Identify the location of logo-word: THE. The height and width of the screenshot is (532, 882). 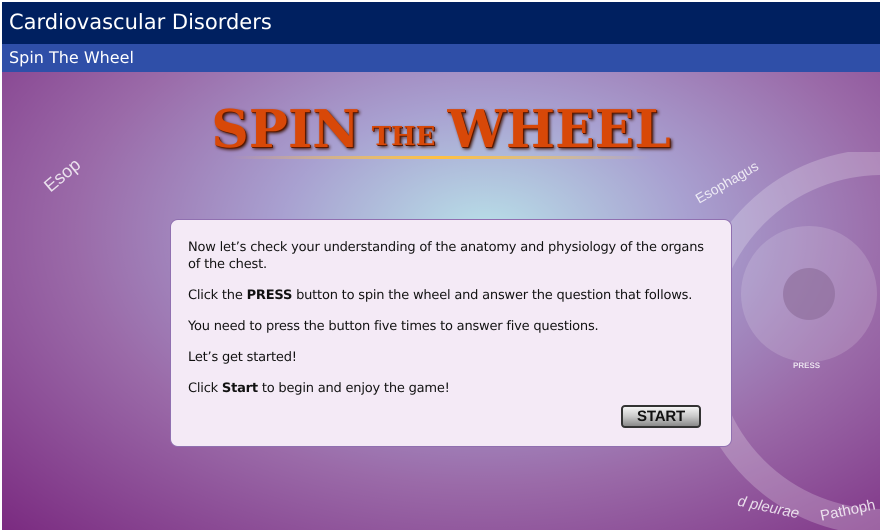
(404, 137).